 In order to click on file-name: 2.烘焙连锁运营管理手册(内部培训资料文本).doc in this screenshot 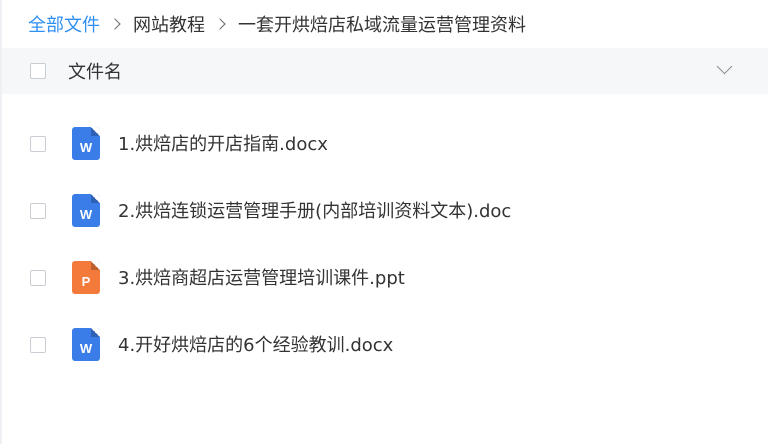, I will do `click(314, 210)`.